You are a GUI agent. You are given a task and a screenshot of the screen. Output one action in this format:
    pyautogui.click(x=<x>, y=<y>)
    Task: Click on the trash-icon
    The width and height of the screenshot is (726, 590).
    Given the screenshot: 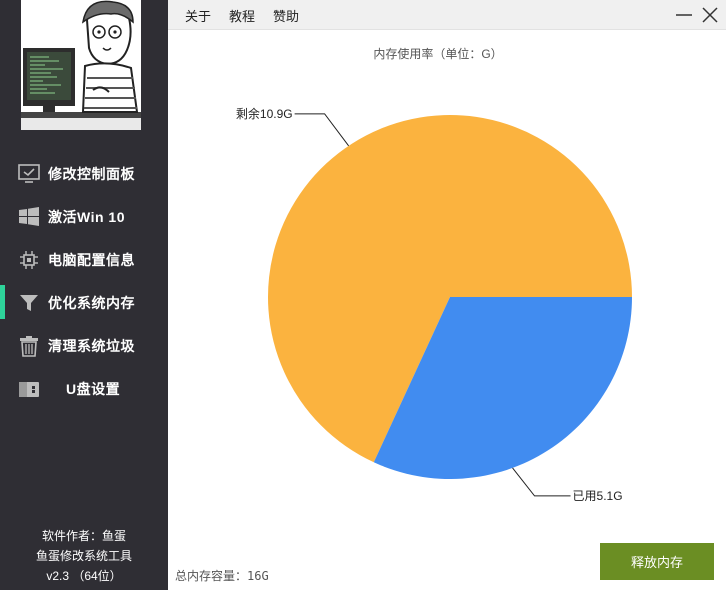 What is the action you would take?
    pyautogui.click(x=29, y=346)
    